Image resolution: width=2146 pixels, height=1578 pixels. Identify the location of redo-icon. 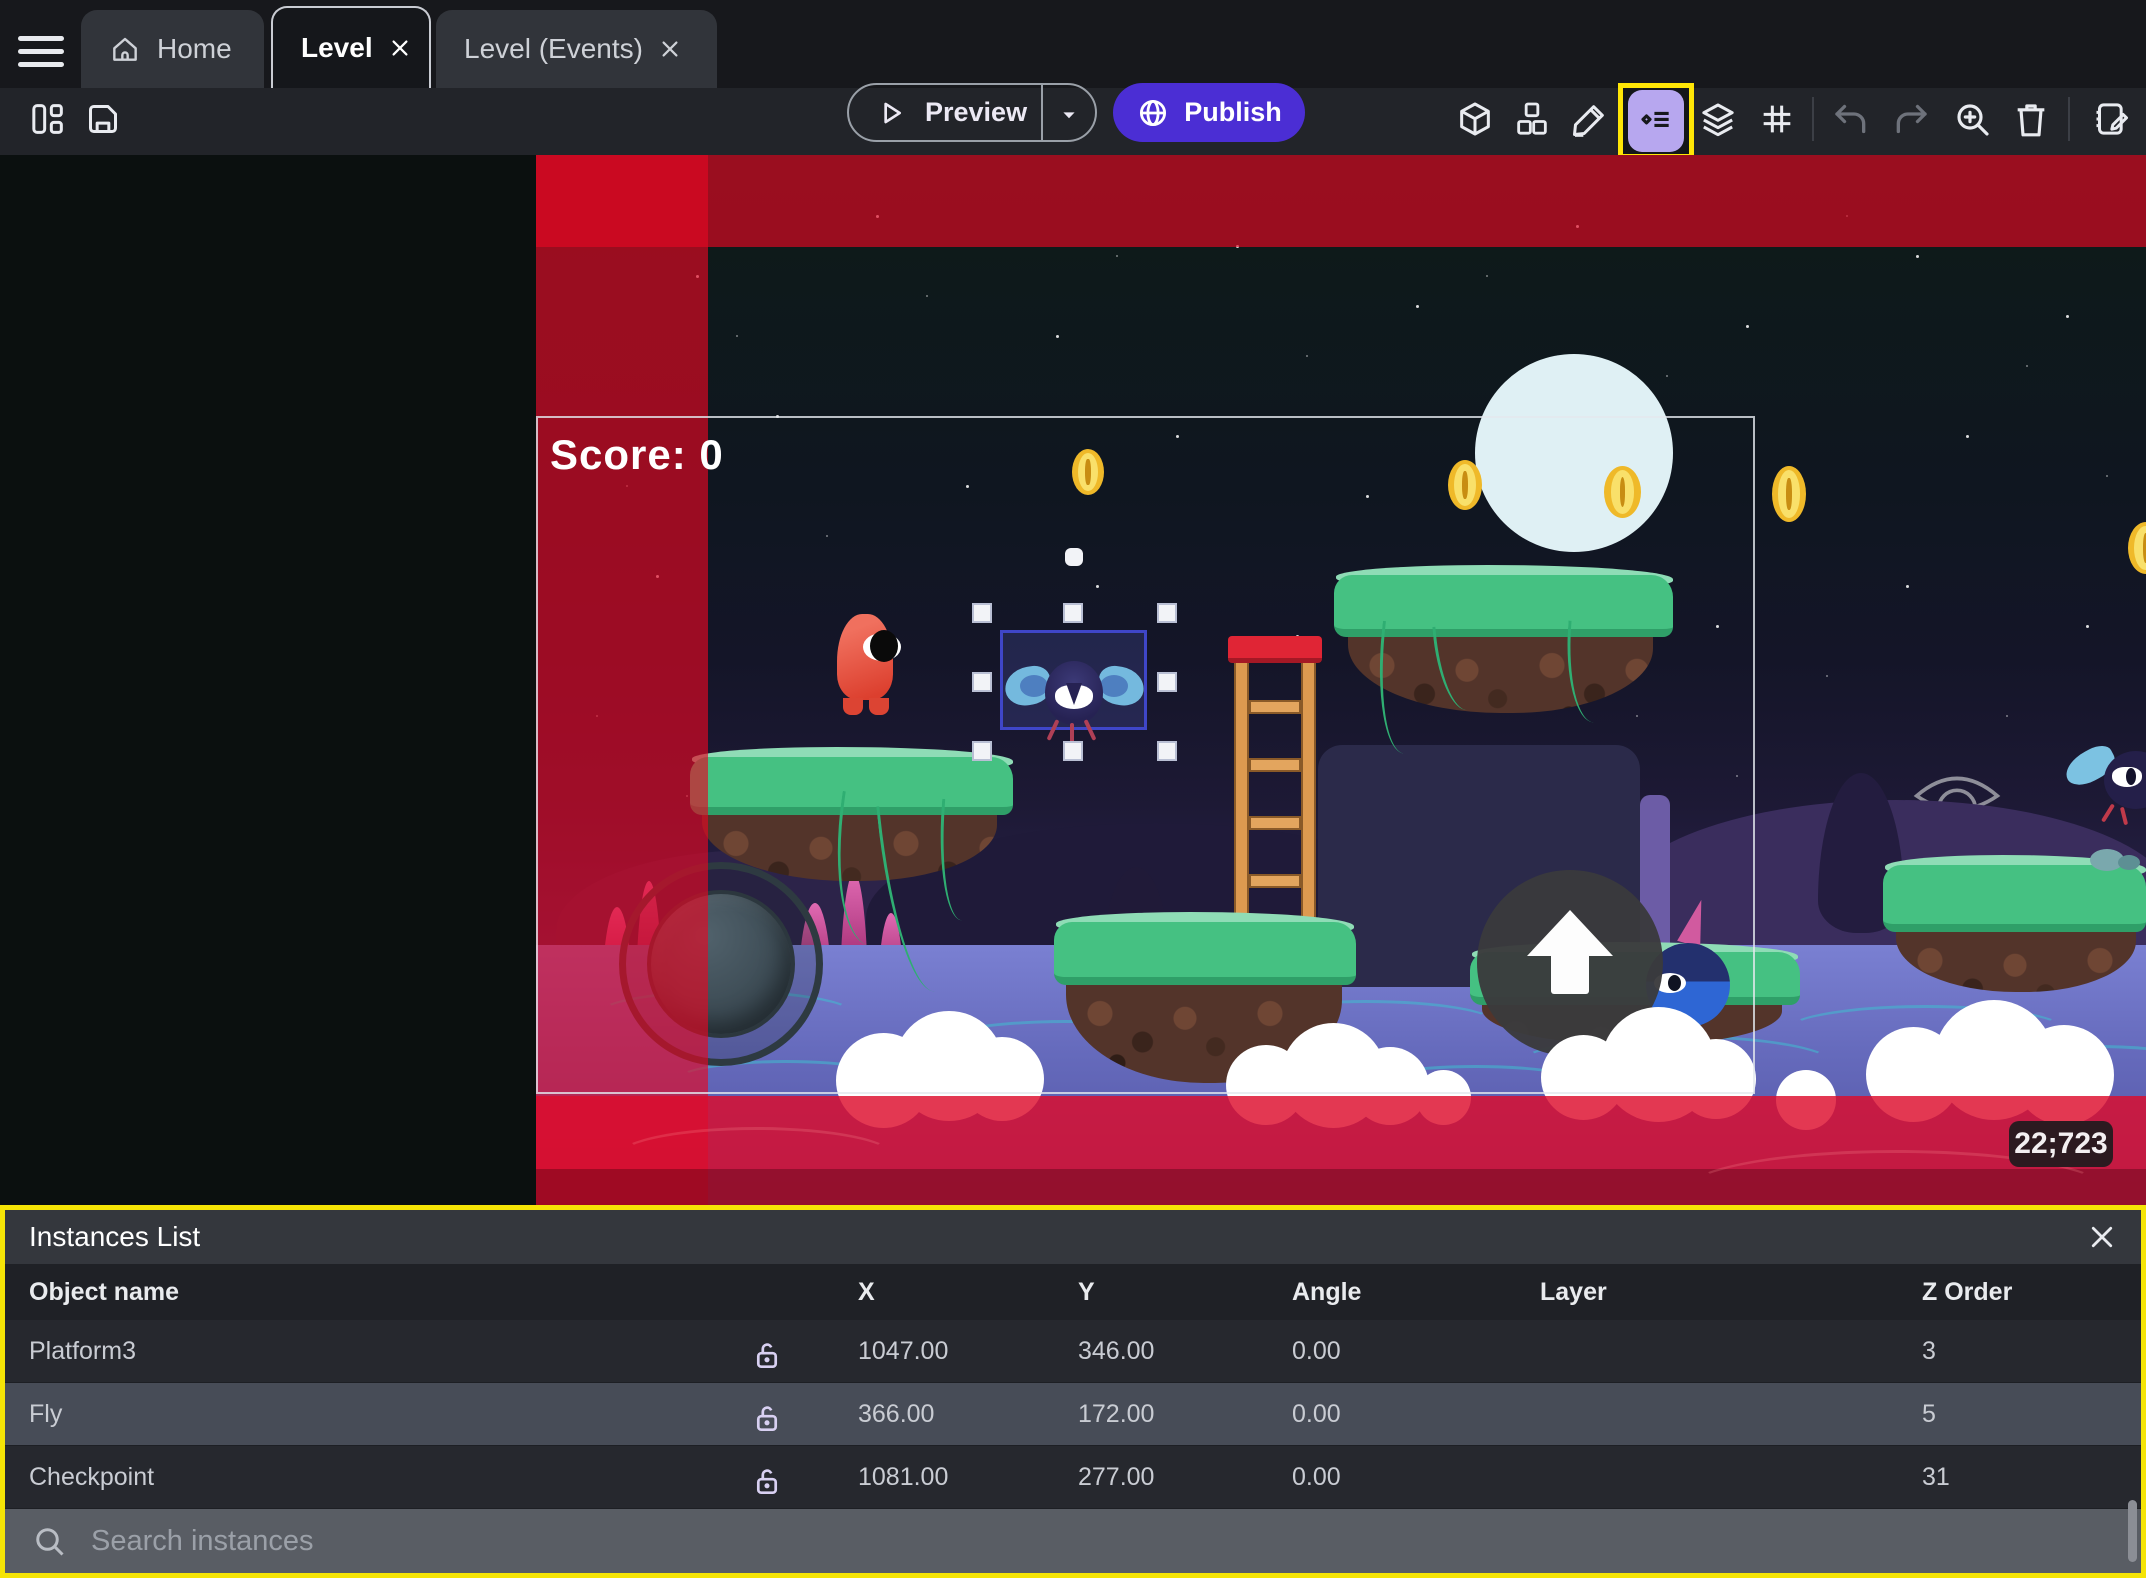
(1910, 119).